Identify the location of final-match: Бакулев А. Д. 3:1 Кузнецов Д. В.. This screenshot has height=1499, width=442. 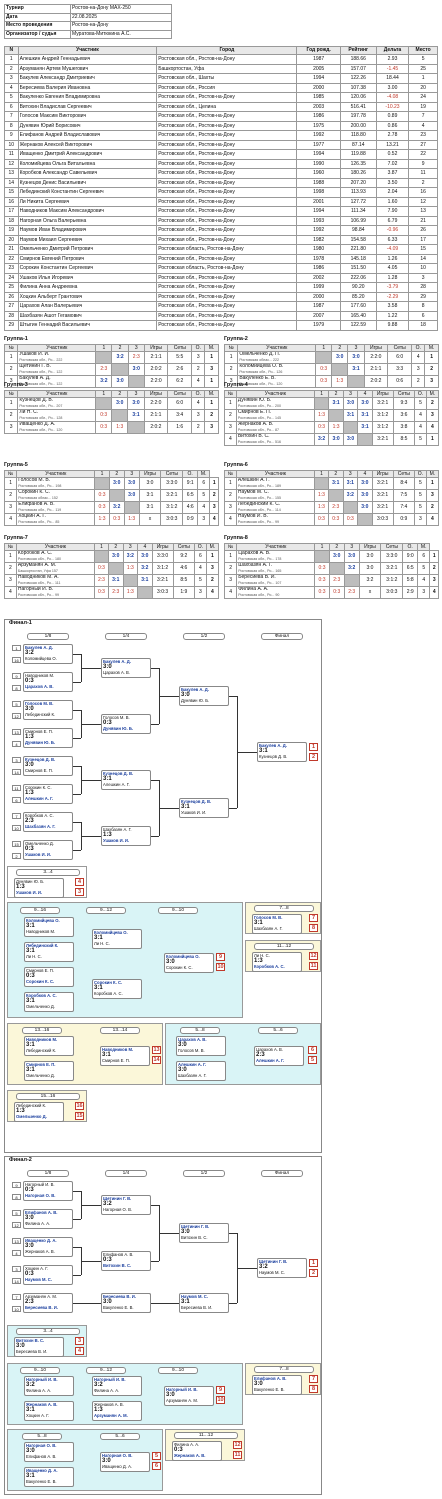
(282, 752).